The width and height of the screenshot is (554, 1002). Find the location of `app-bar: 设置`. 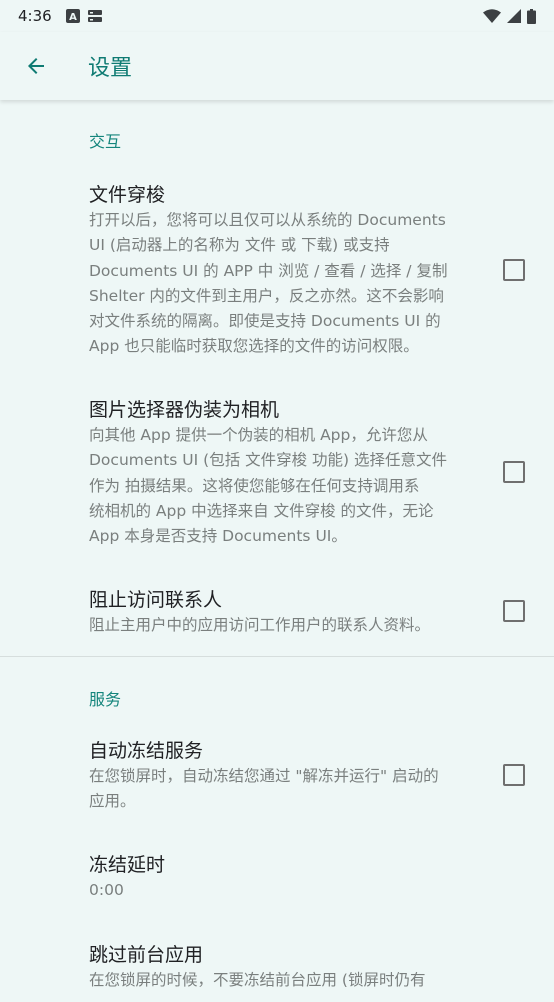

app-bar: 设置 is located at coordinates (277, 66).